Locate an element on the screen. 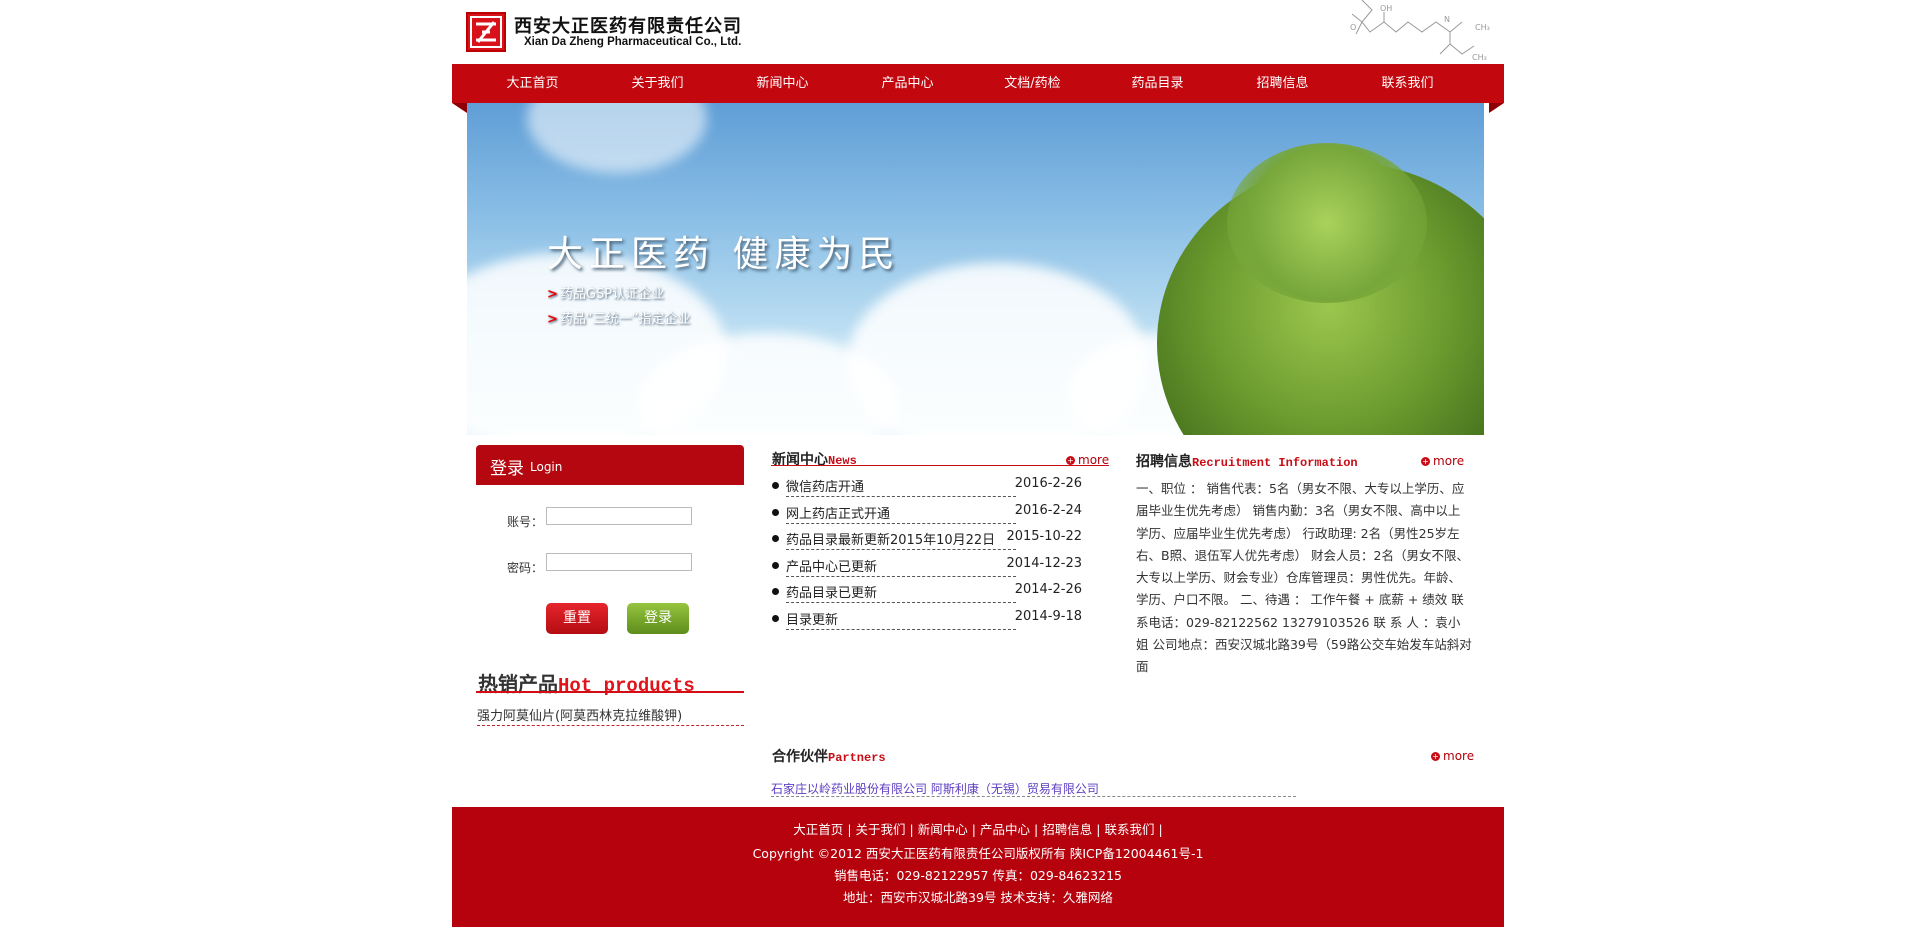  banner-line-1: > 药品GSP认证企业 is located at coordinates (606, 294).